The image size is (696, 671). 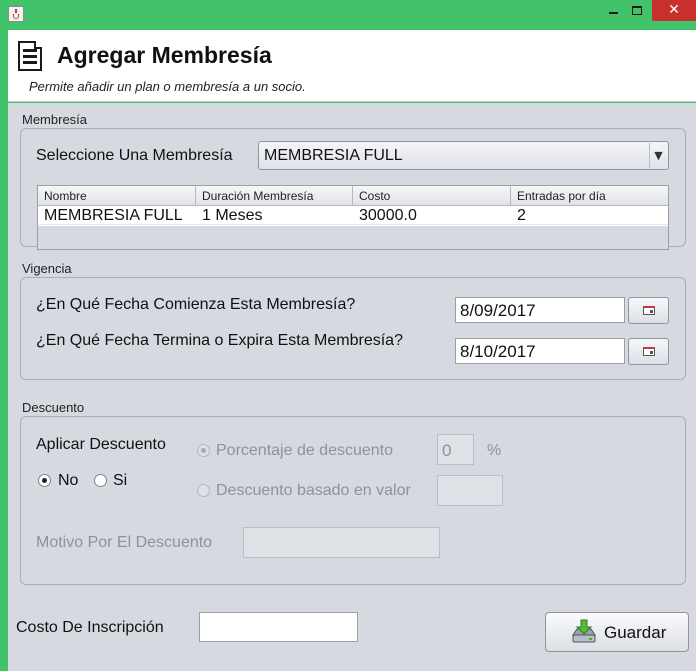 I want to click on column-header-nombre: Nombre, so click(x=117, y=196).